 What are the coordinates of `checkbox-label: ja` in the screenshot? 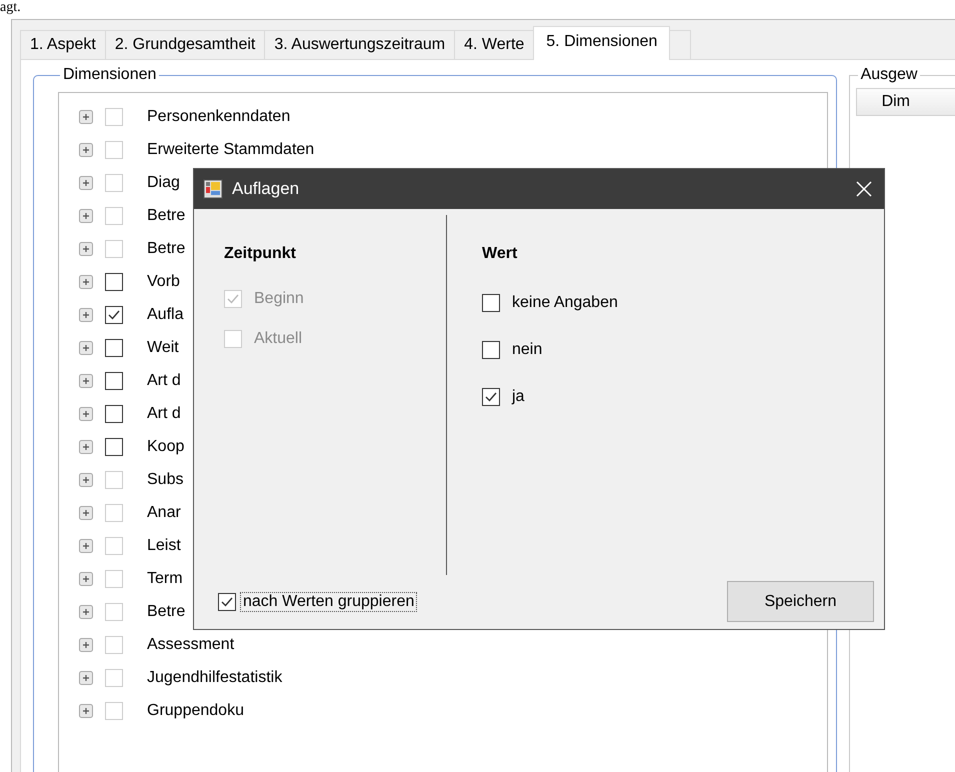 It's located at (518, 397).